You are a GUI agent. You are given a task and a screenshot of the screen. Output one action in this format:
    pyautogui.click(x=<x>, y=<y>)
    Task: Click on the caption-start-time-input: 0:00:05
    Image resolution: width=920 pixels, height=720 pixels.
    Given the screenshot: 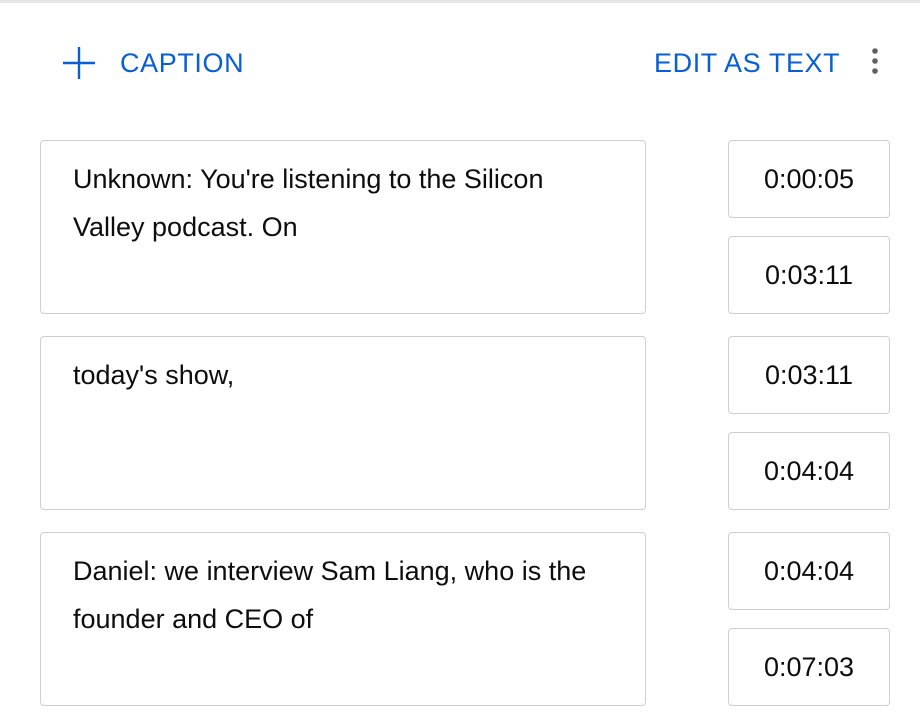 What is the action you would take?
    pyautogui.click(x=809, y=179)
    